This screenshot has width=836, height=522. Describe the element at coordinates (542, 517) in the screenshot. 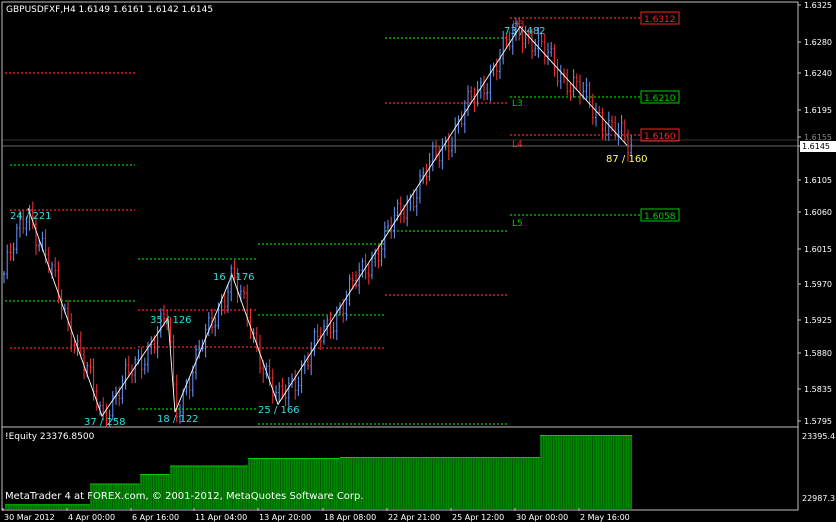

I see `time-tick-label: 30 Apr 00:00` at that location.